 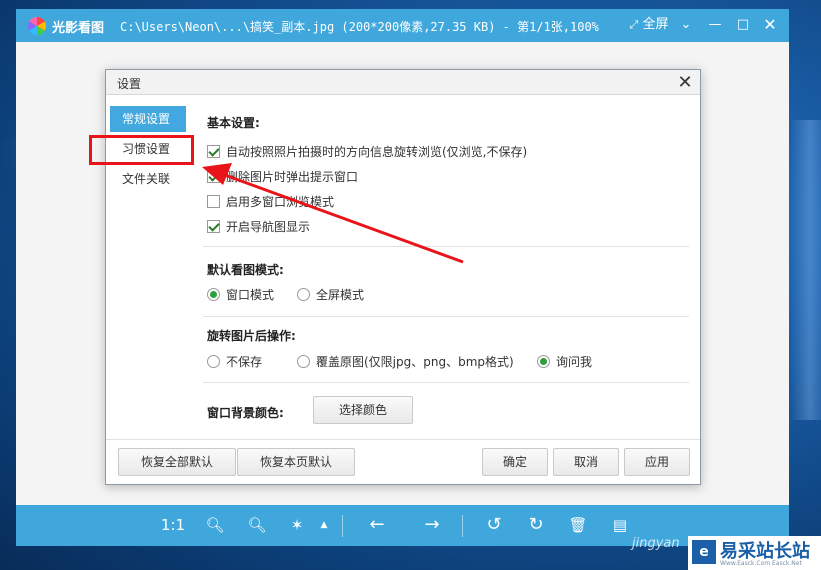 What do you see at coordinates (655, 24) in the screenshot?
I see `fullscreen-label: 全屏` at bounding box center [655, 24].